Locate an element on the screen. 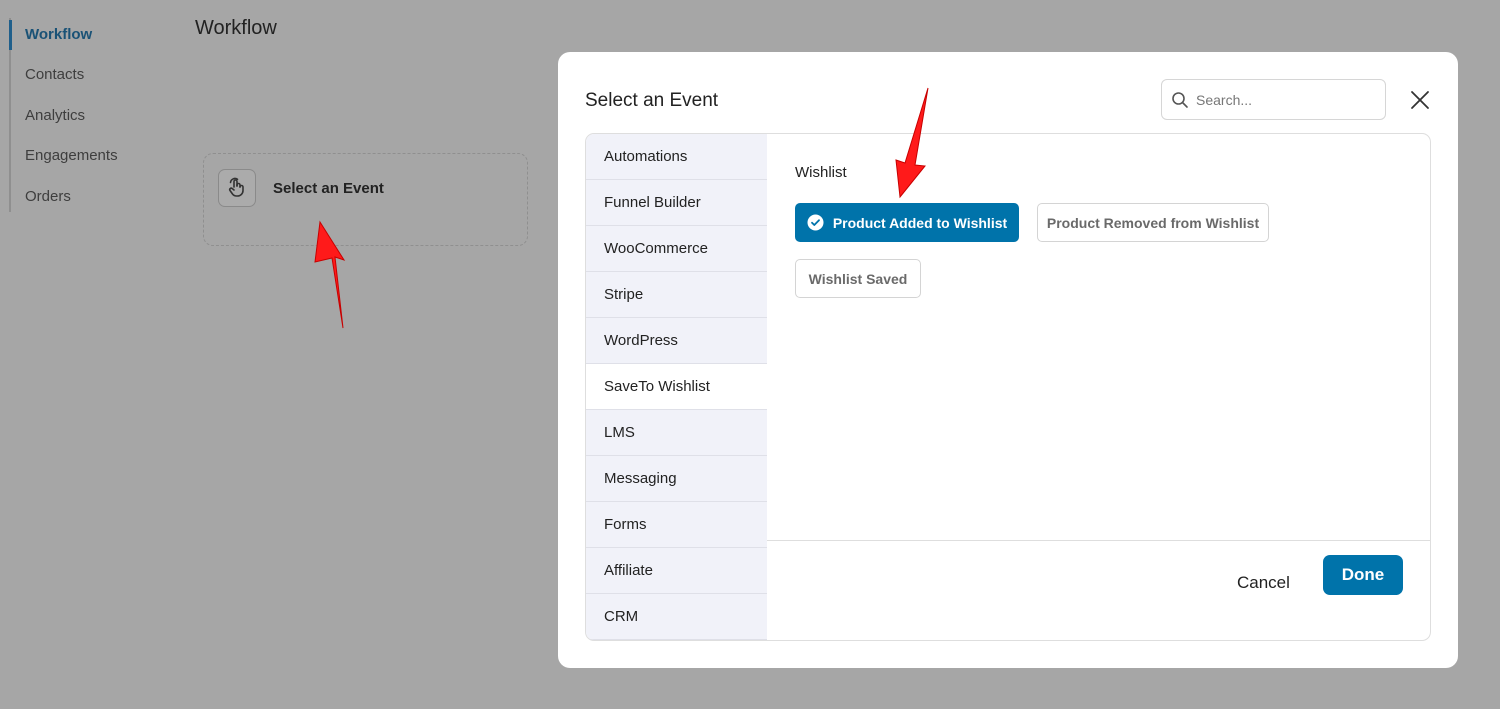  category-woocommerce: WooCommerce is located at coordinates (676, 249).